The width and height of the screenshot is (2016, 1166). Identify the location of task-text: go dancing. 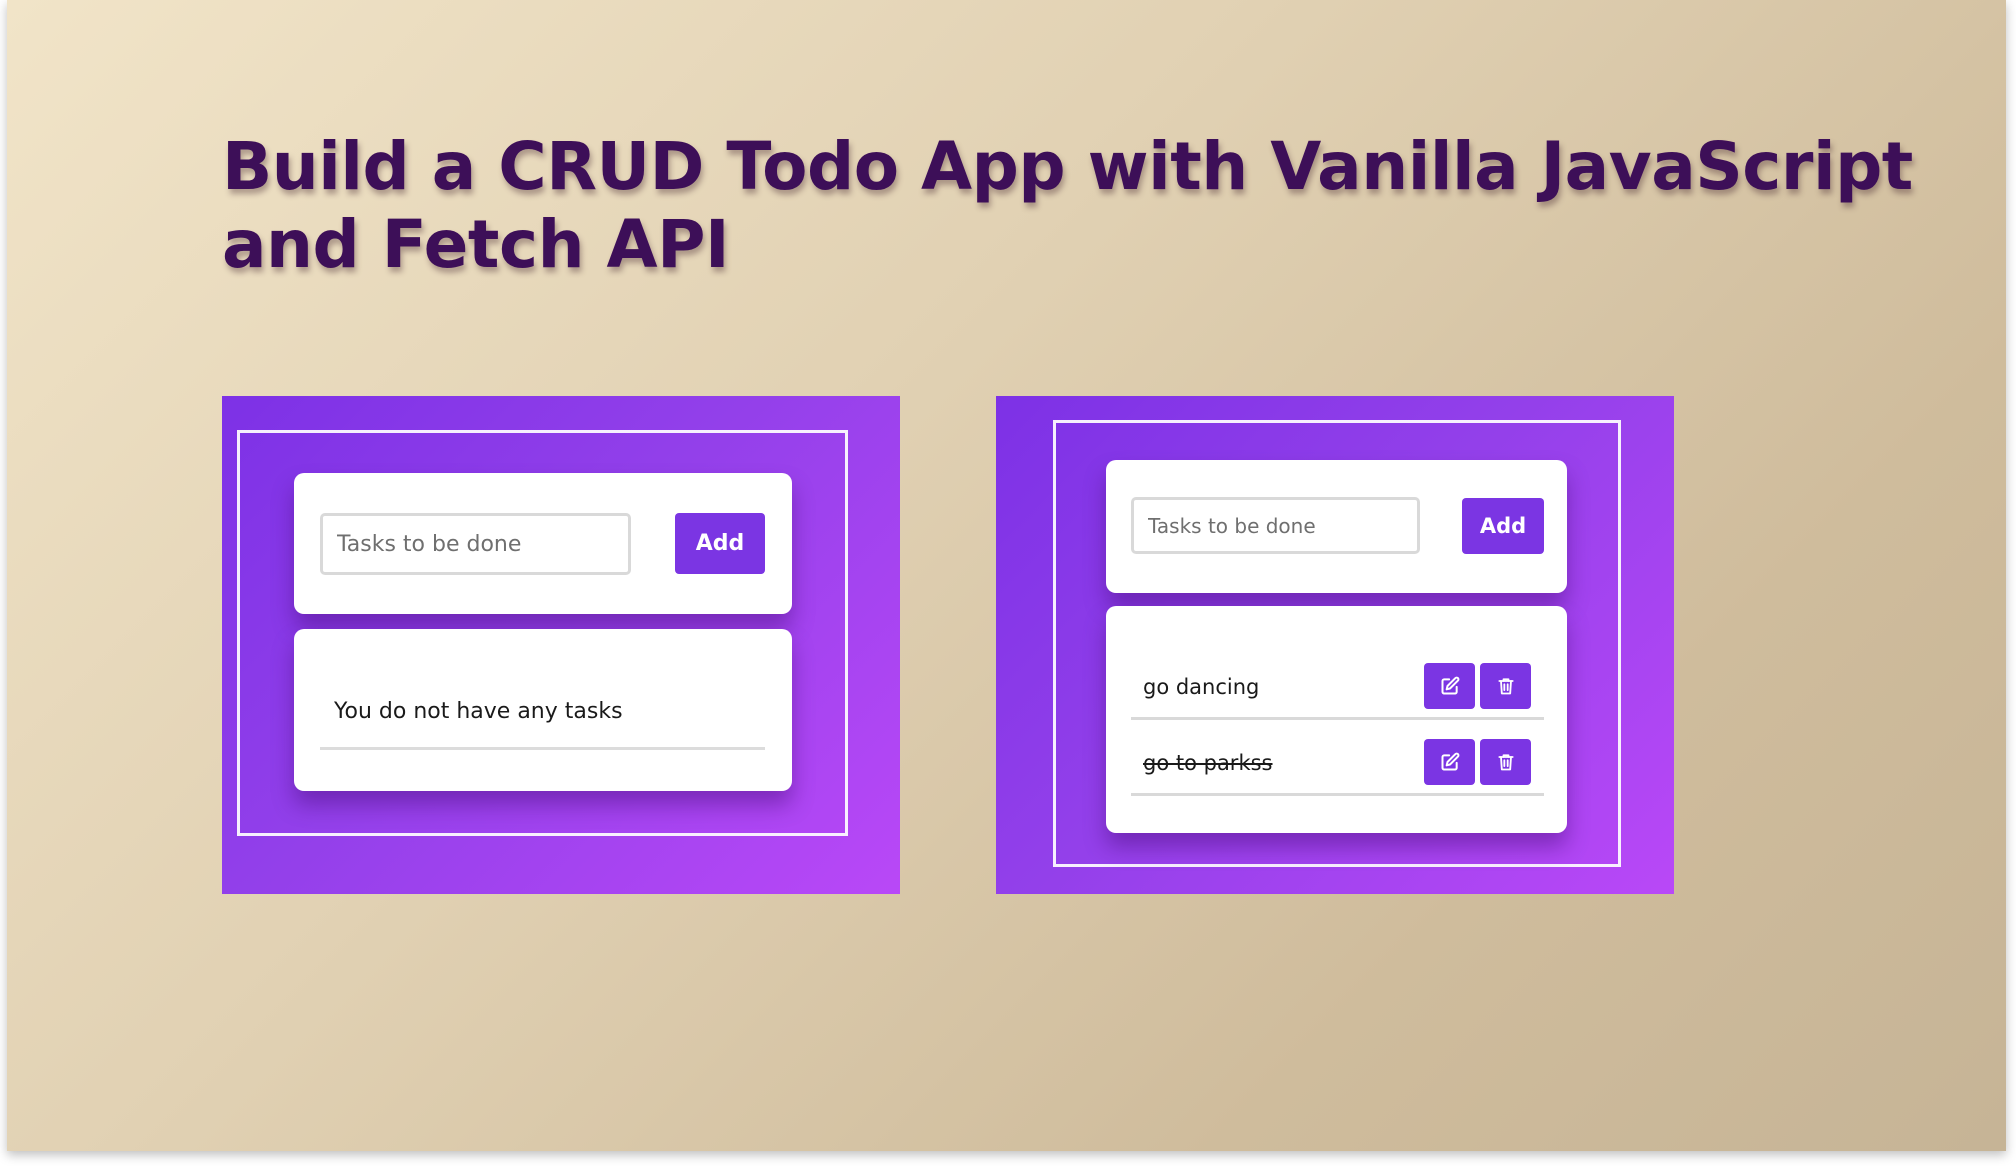
(1201, 687).